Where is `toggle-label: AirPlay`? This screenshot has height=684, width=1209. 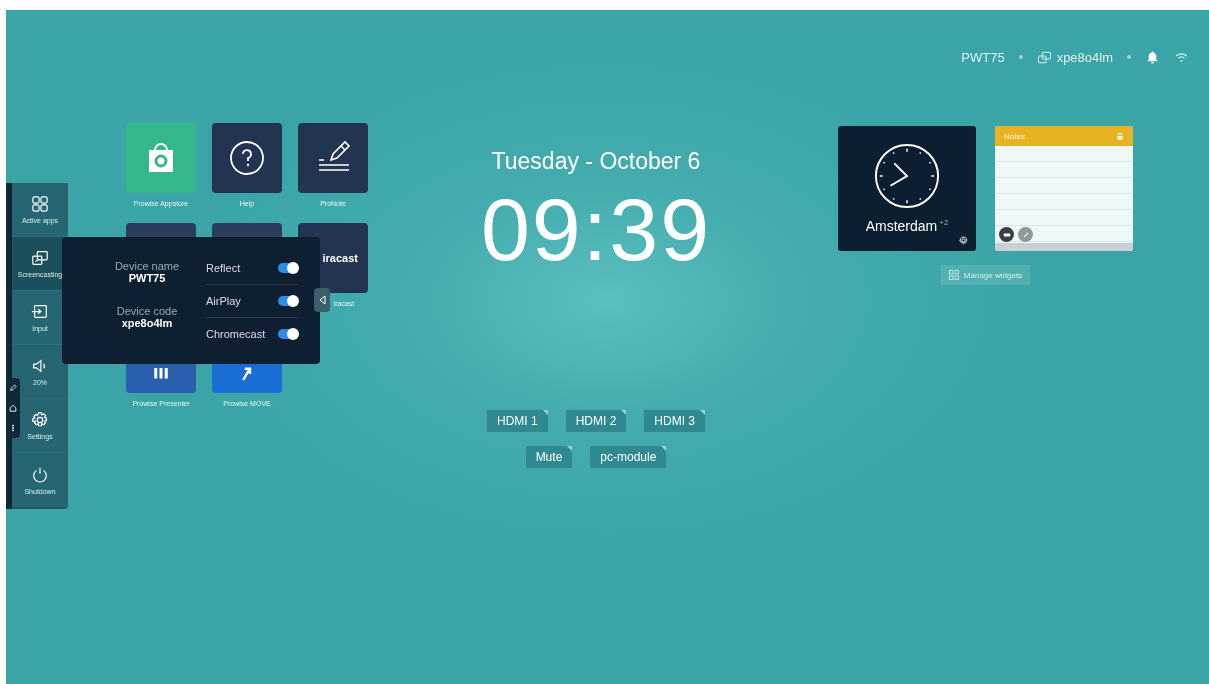 toggle-label: AirPlay is located at coordinates (223, 301).